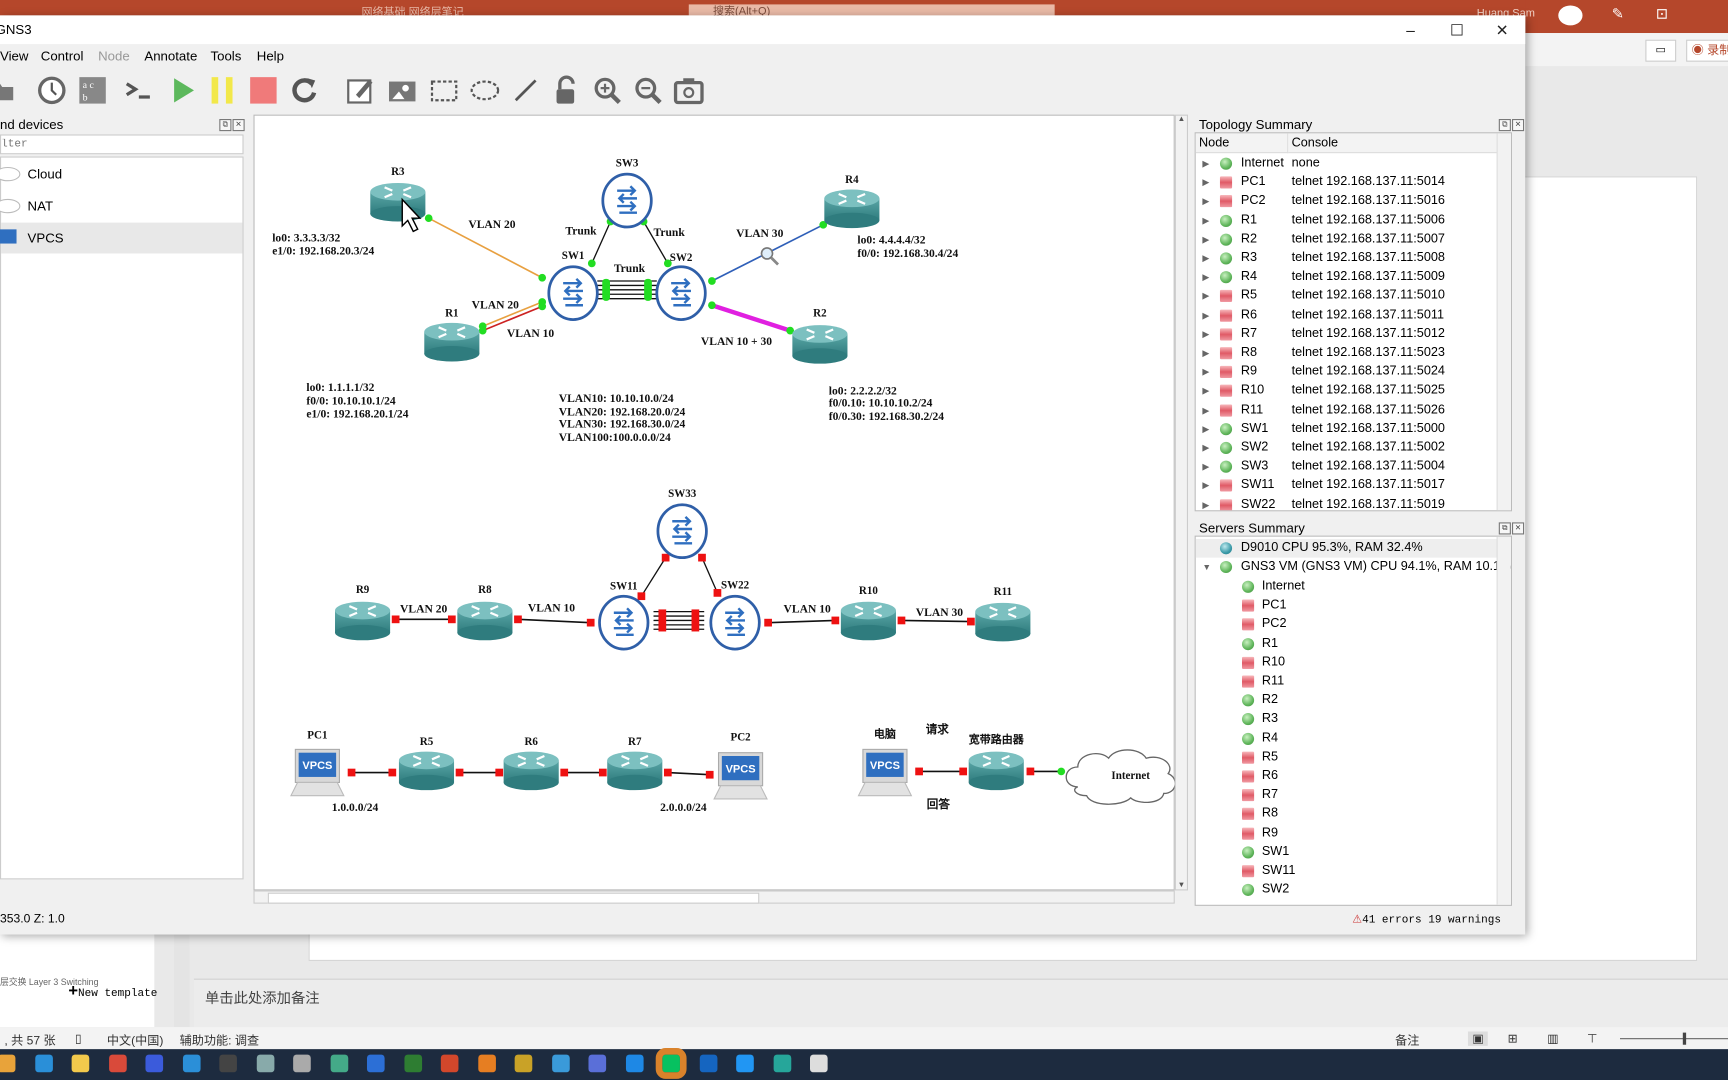 The image size is (1728, 1080). Describe the element at coordinates (1353, 567) in the screenshot. I see `server-vm: ▼ GNS3 VM (GNS3 VM) CPU 94.1%, RAM 10.1%` at that location.